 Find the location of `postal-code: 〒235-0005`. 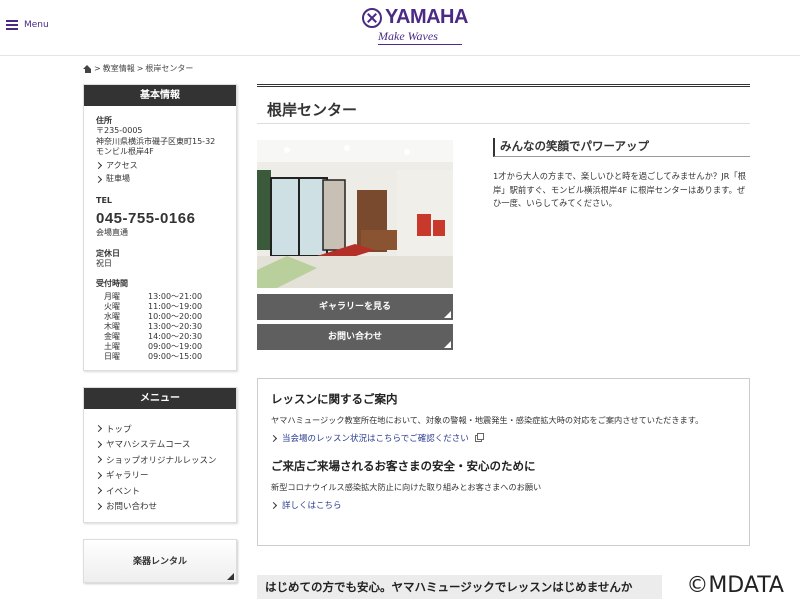

postal-code: 〒235-0005 is located at coordinates (119, 131).